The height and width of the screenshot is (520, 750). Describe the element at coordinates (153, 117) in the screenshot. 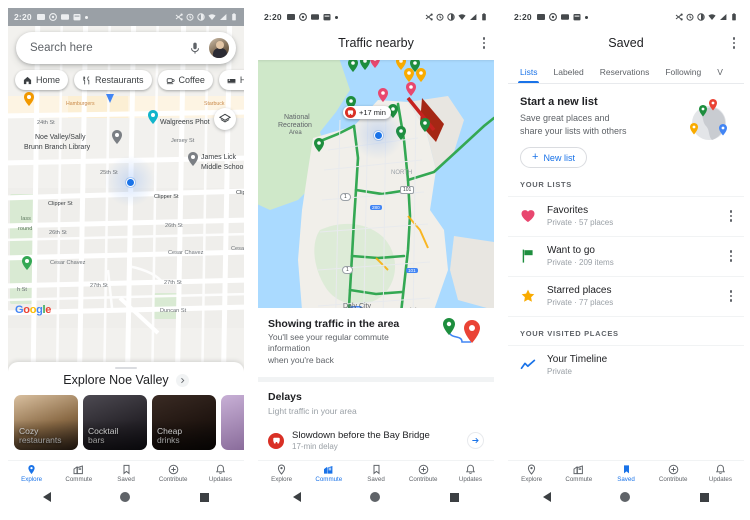

I see `map-pin-teal` at that location.